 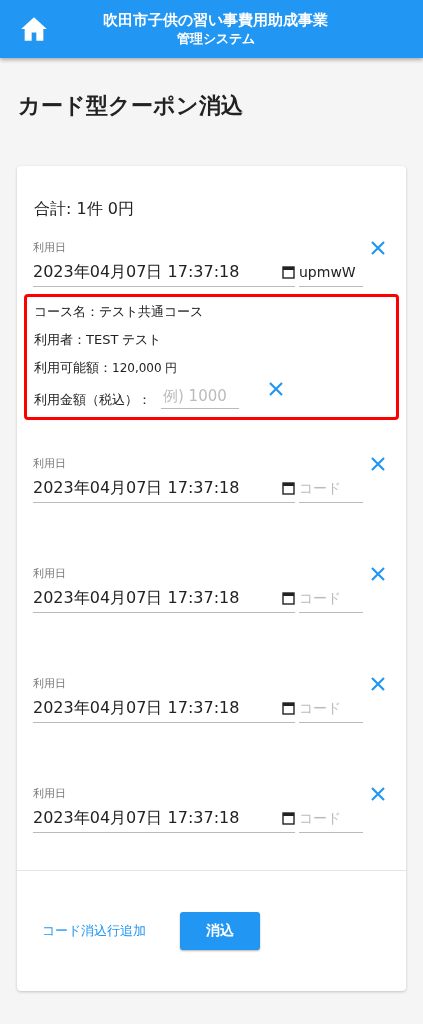 I want to click on code-field: upmwW, so click(x=331, y=272).